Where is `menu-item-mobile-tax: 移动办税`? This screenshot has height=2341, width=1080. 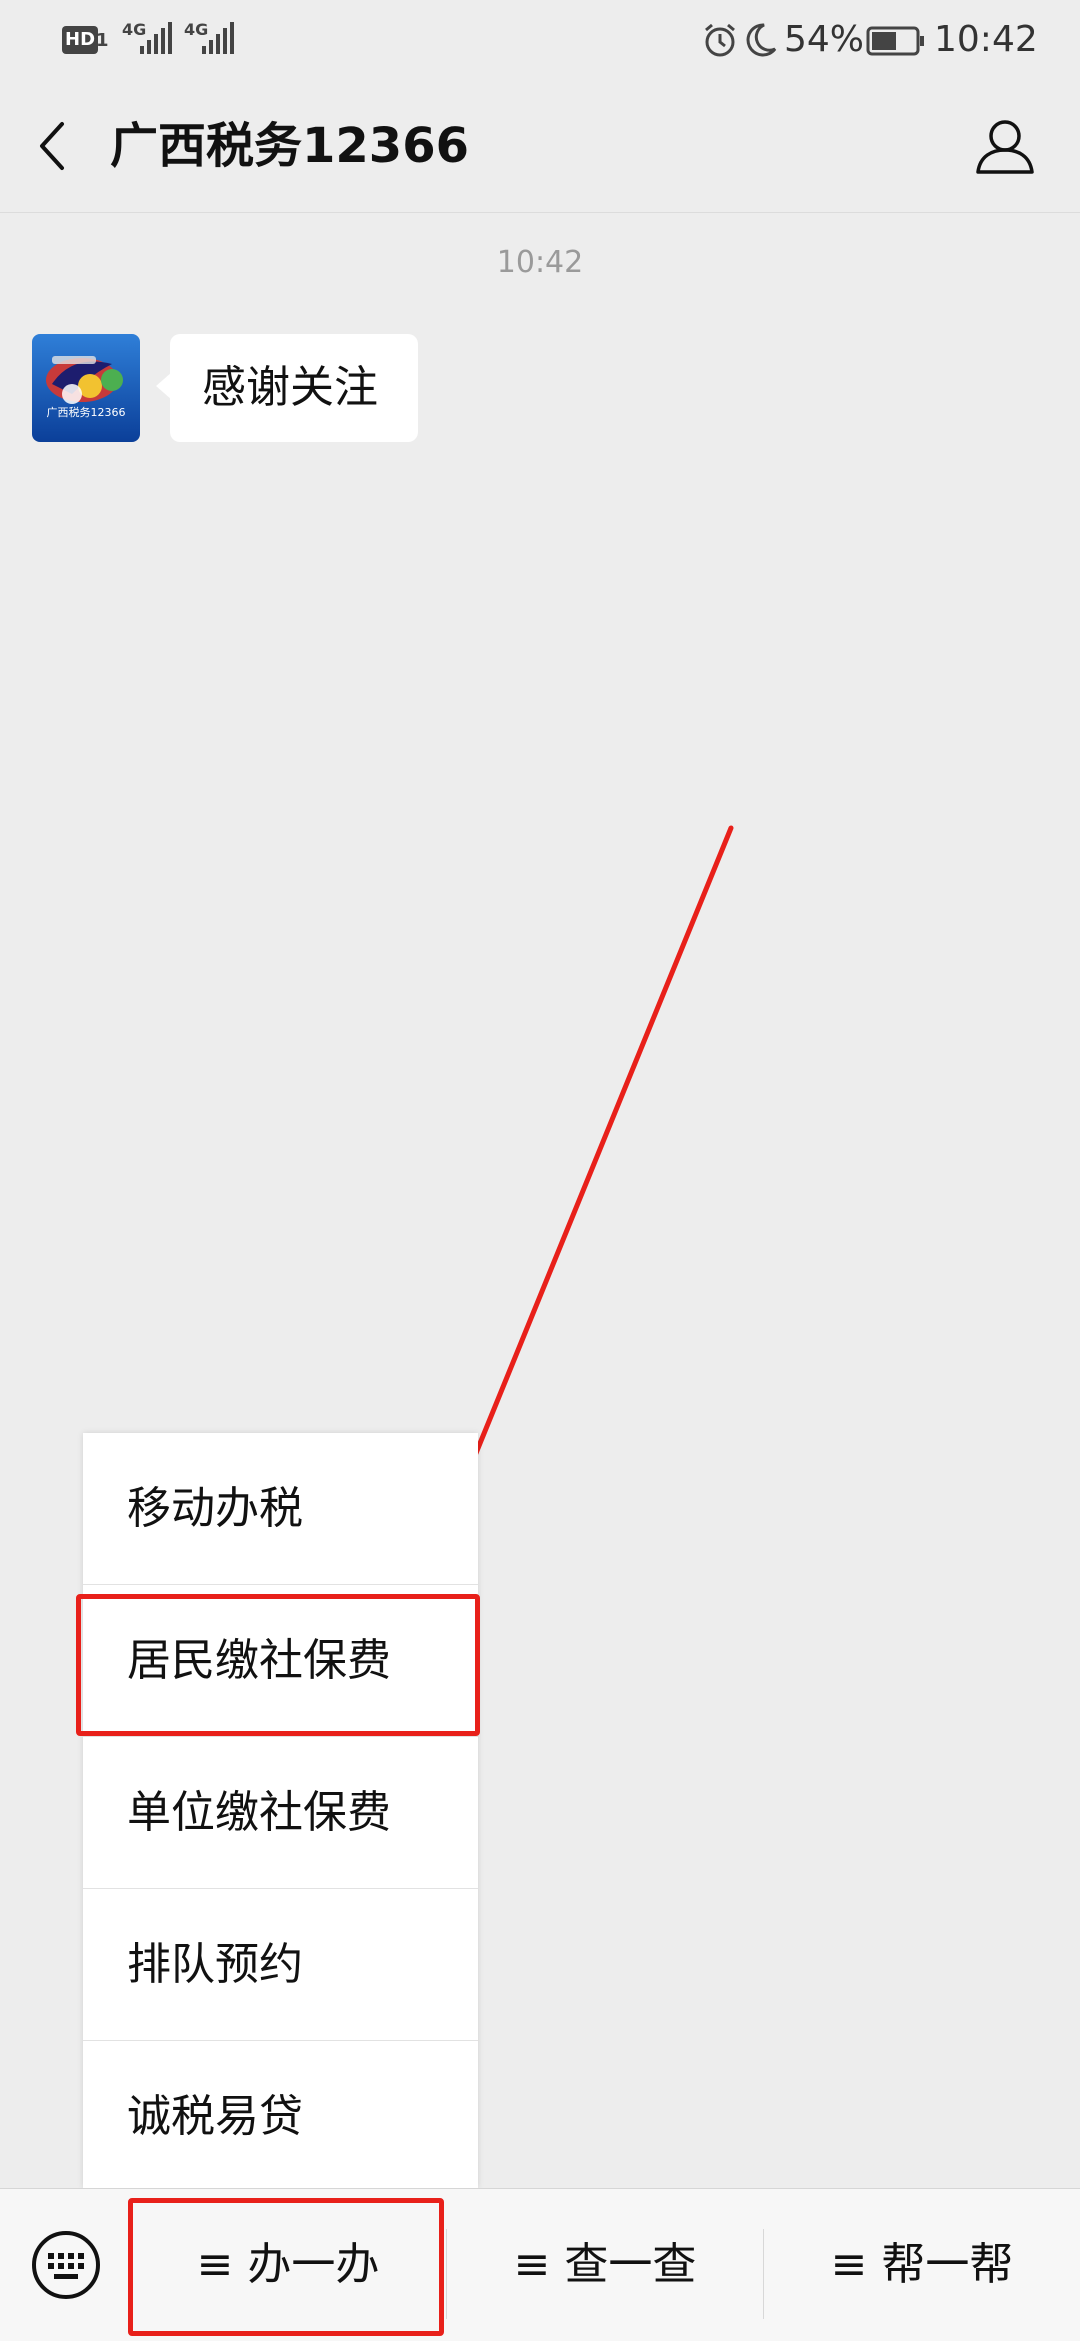
menu-item-mobile-tax: 移动办税 is located at coordinates (280, 1508).